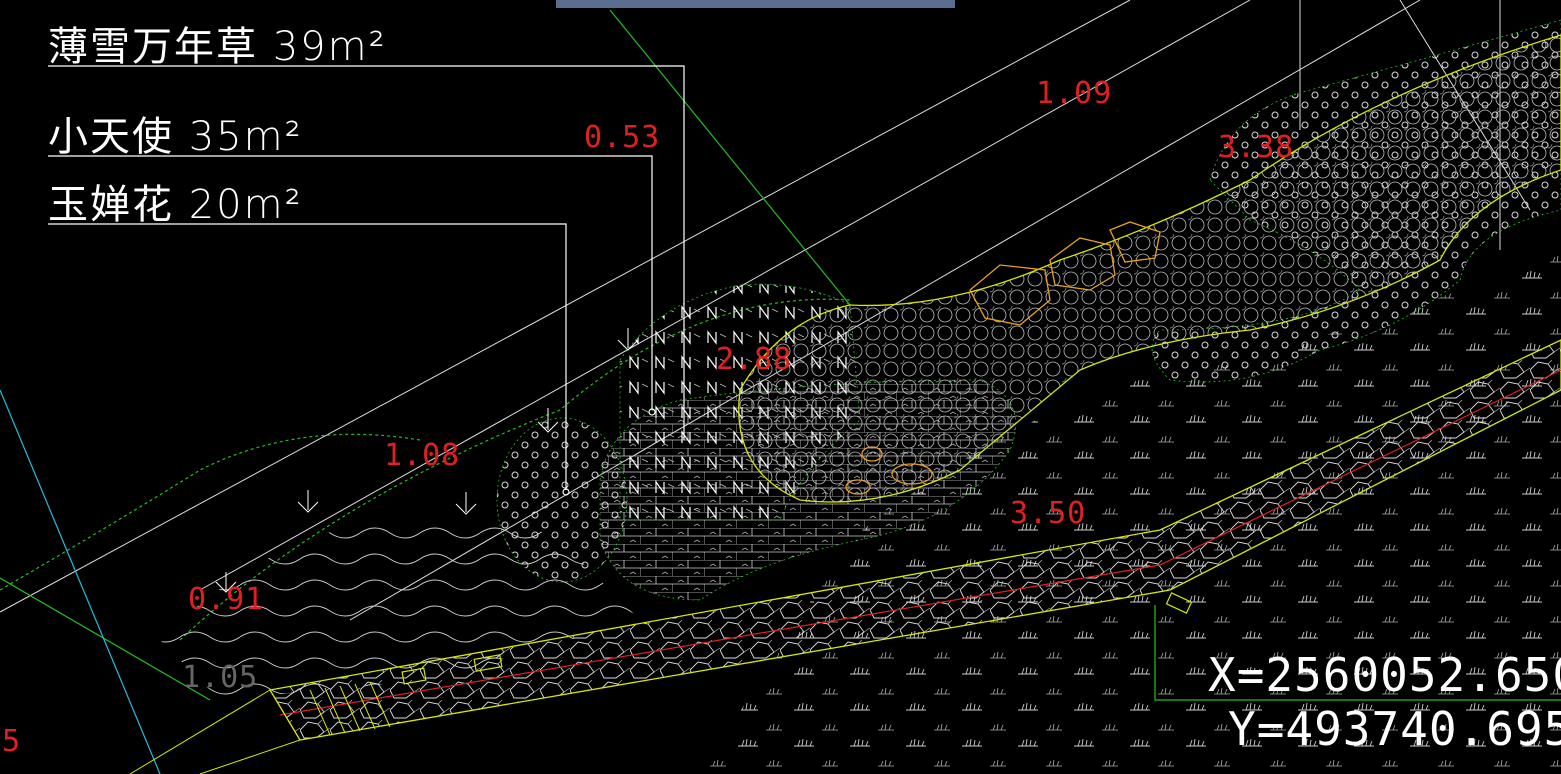 The image size is (1561, 774). I want to click on guide-line-cyan, so click(80, 581).